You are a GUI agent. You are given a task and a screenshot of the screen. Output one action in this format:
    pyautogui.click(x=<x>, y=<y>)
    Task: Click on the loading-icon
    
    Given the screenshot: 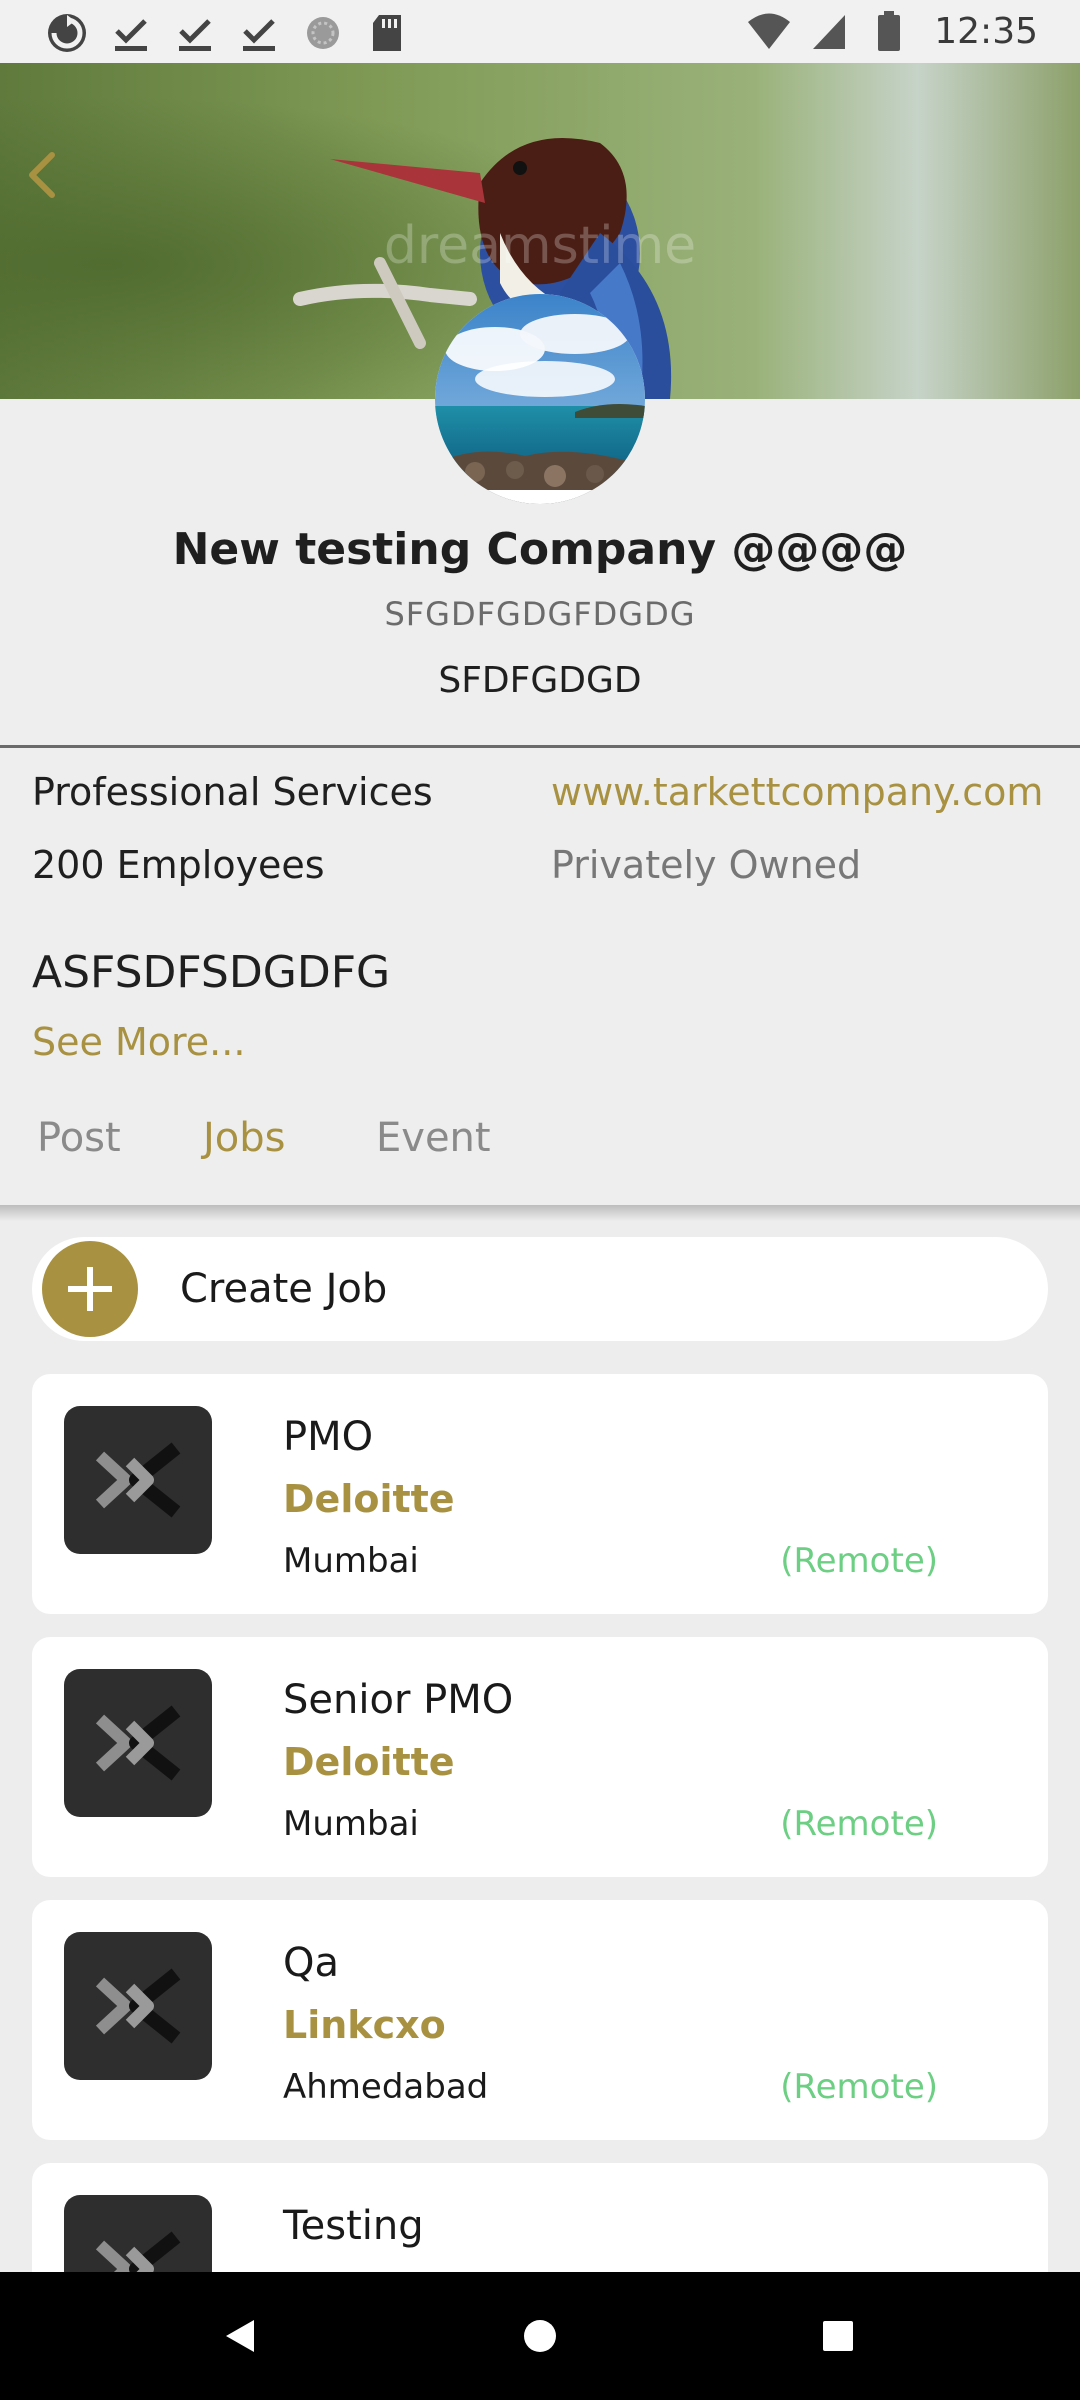 What is the action you would take?
    pyautogui.click(x=323, y=33)
    